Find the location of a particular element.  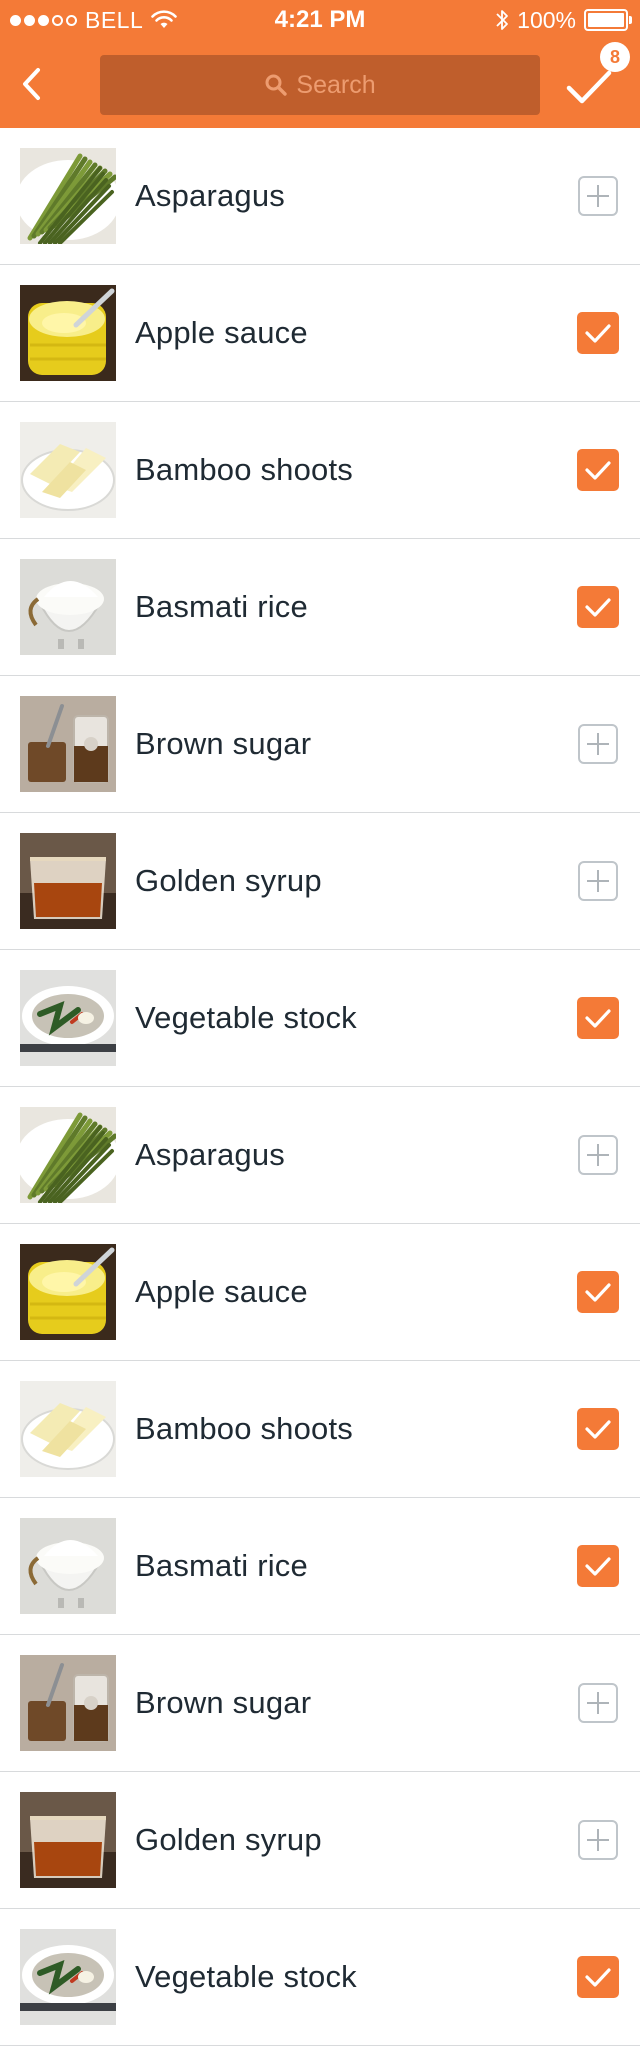

status-bar: BELL 4:21 PM 100% is located at coordinates (320, 20).